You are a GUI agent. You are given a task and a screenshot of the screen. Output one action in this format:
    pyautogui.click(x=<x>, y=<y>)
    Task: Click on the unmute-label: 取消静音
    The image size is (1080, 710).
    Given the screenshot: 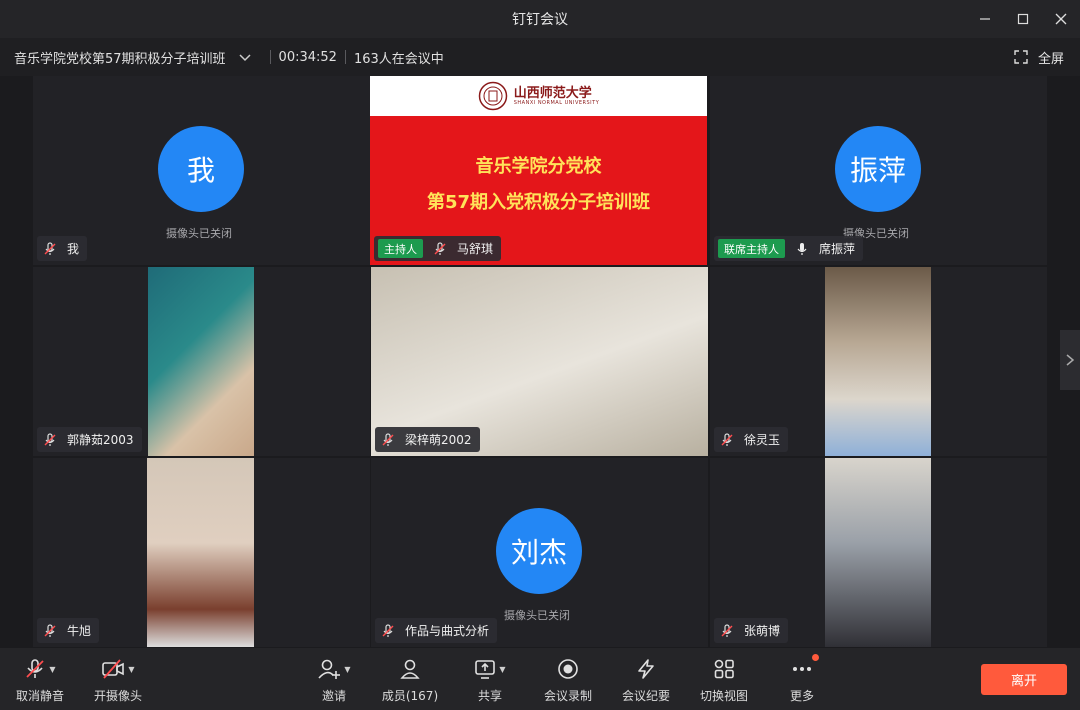 What is the action you would take?
    pyautogui.click(x=39, y=696)
    